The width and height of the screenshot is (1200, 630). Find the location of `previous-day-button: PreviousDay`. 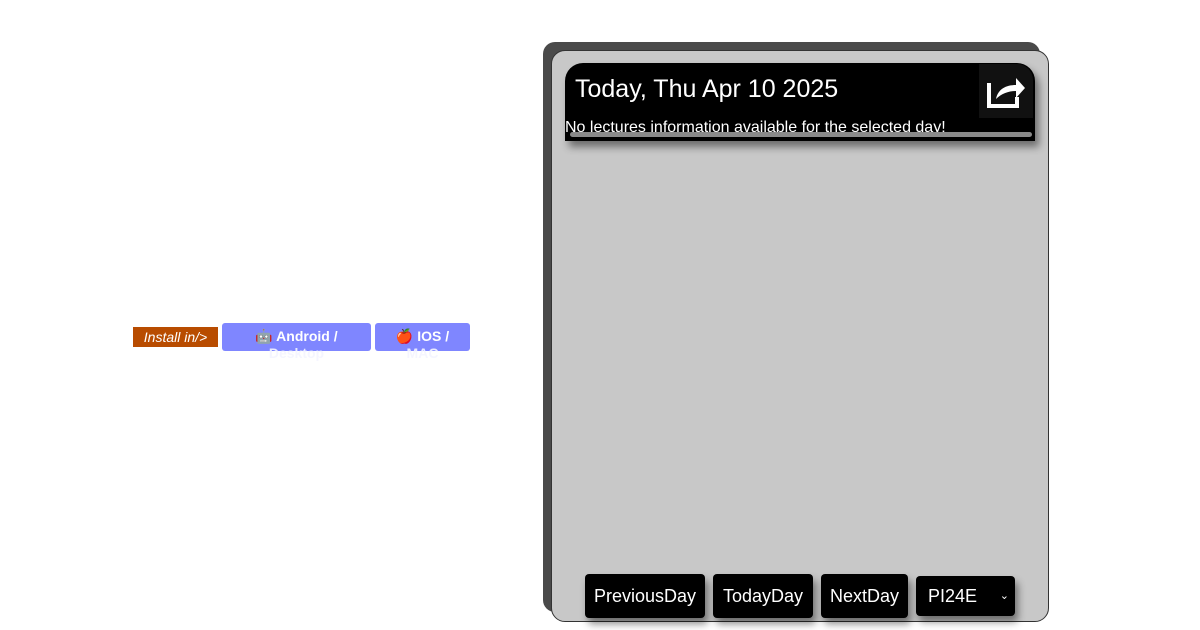

previous-day-button: PreviousDay is located at coordinates (645, 596).